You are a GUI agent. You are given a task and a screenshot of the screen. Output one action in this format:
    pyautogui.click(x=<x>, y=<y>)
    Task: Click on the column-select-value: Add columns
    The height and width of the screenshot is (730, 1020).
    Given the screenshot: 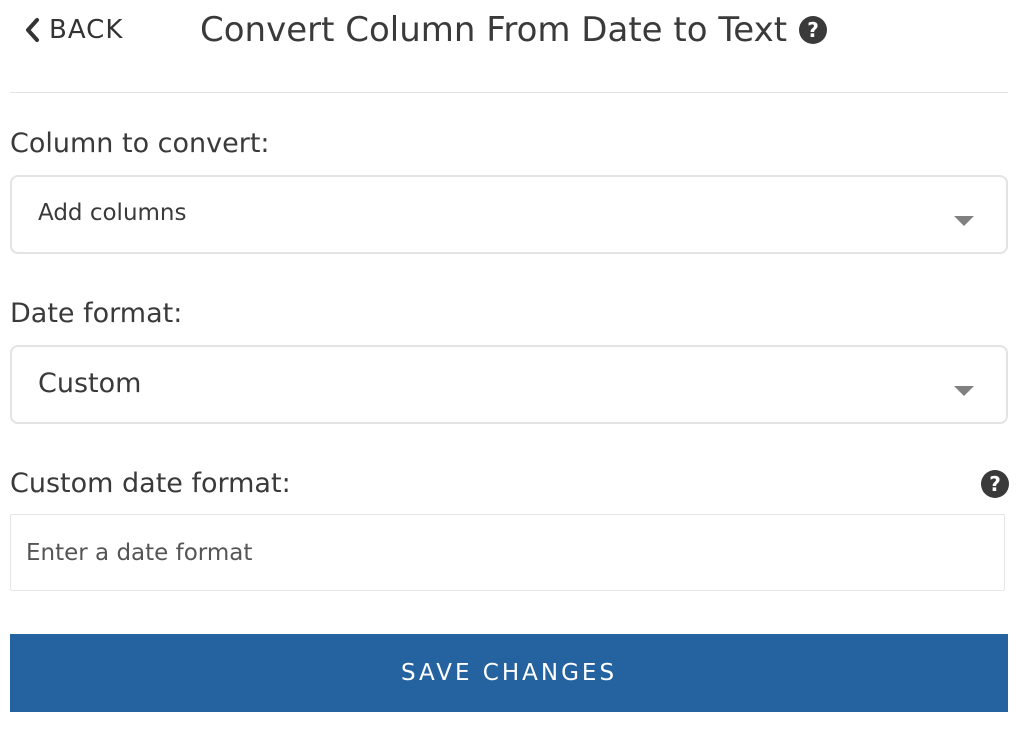 What is the action you would take?
    pyautogui.click(x=112, y=213)
    